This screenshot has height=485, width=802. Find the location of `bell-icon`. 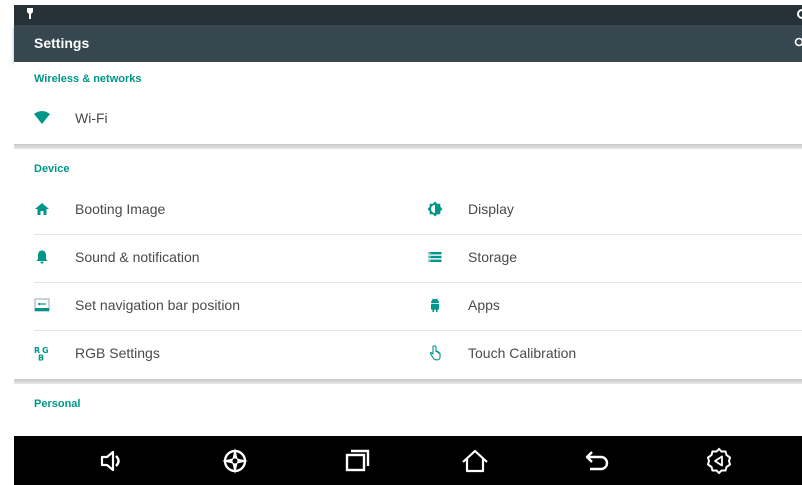

bell-icon is located at coordinates (42, 257).